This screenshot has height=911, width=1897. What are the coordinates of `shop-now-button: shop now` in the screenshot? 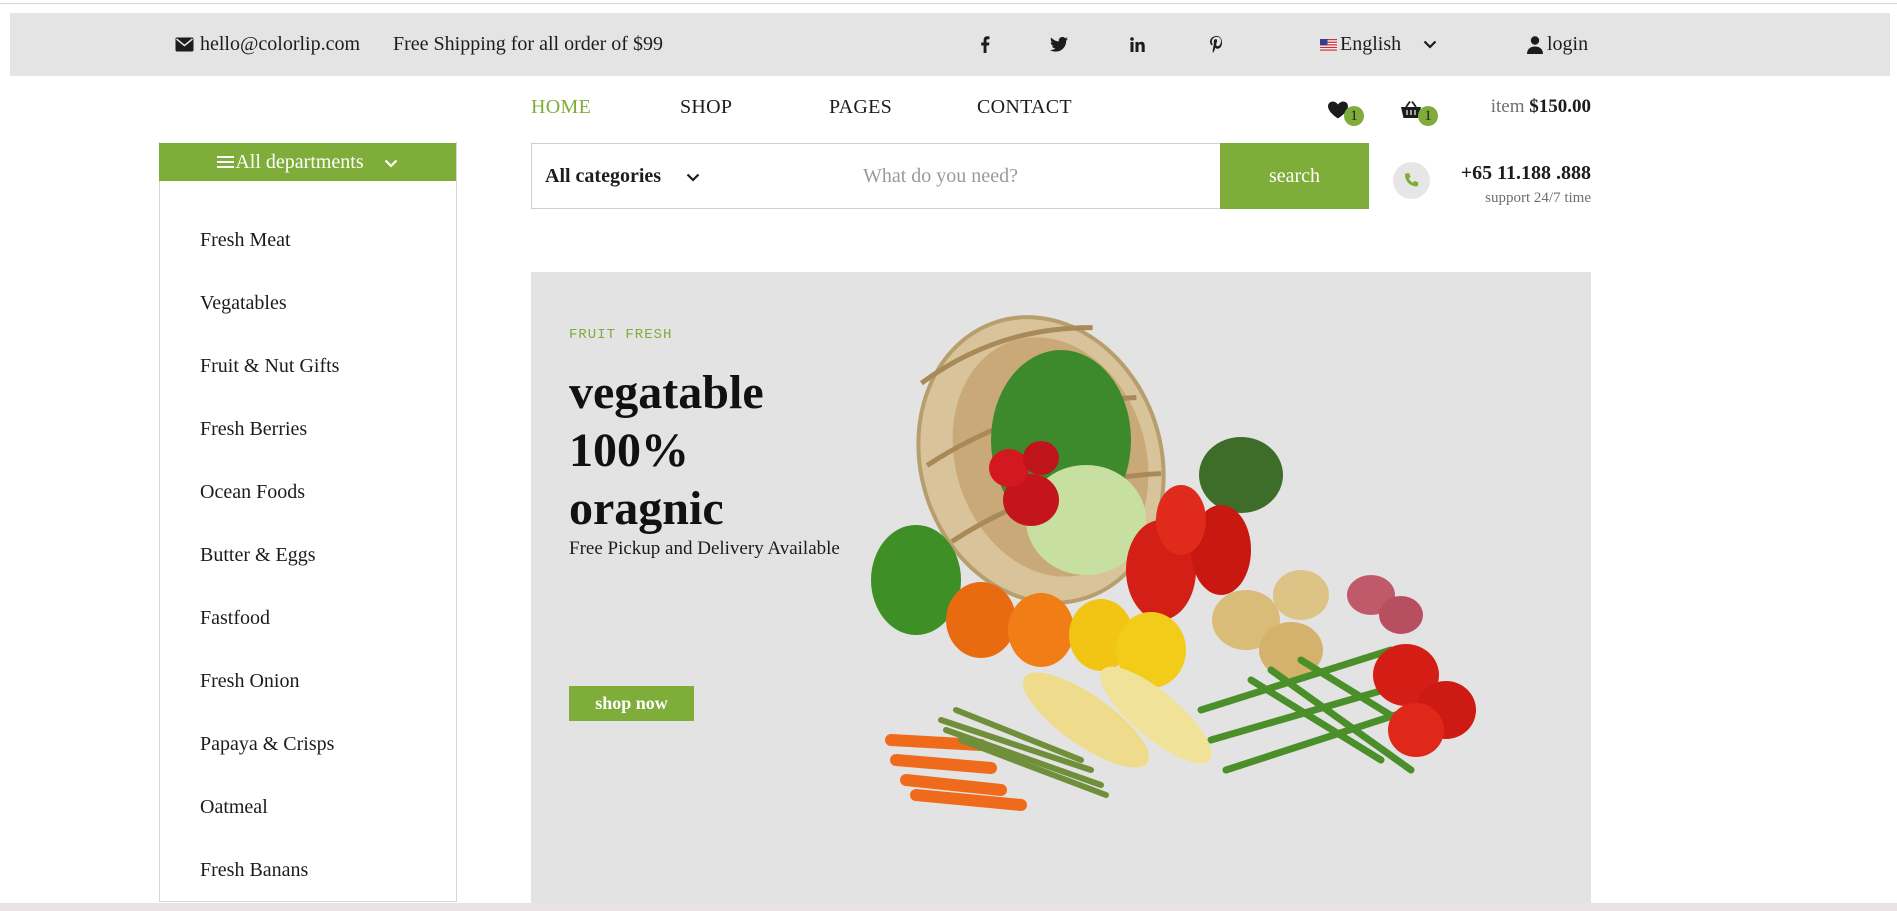 It's located at (631, 703).